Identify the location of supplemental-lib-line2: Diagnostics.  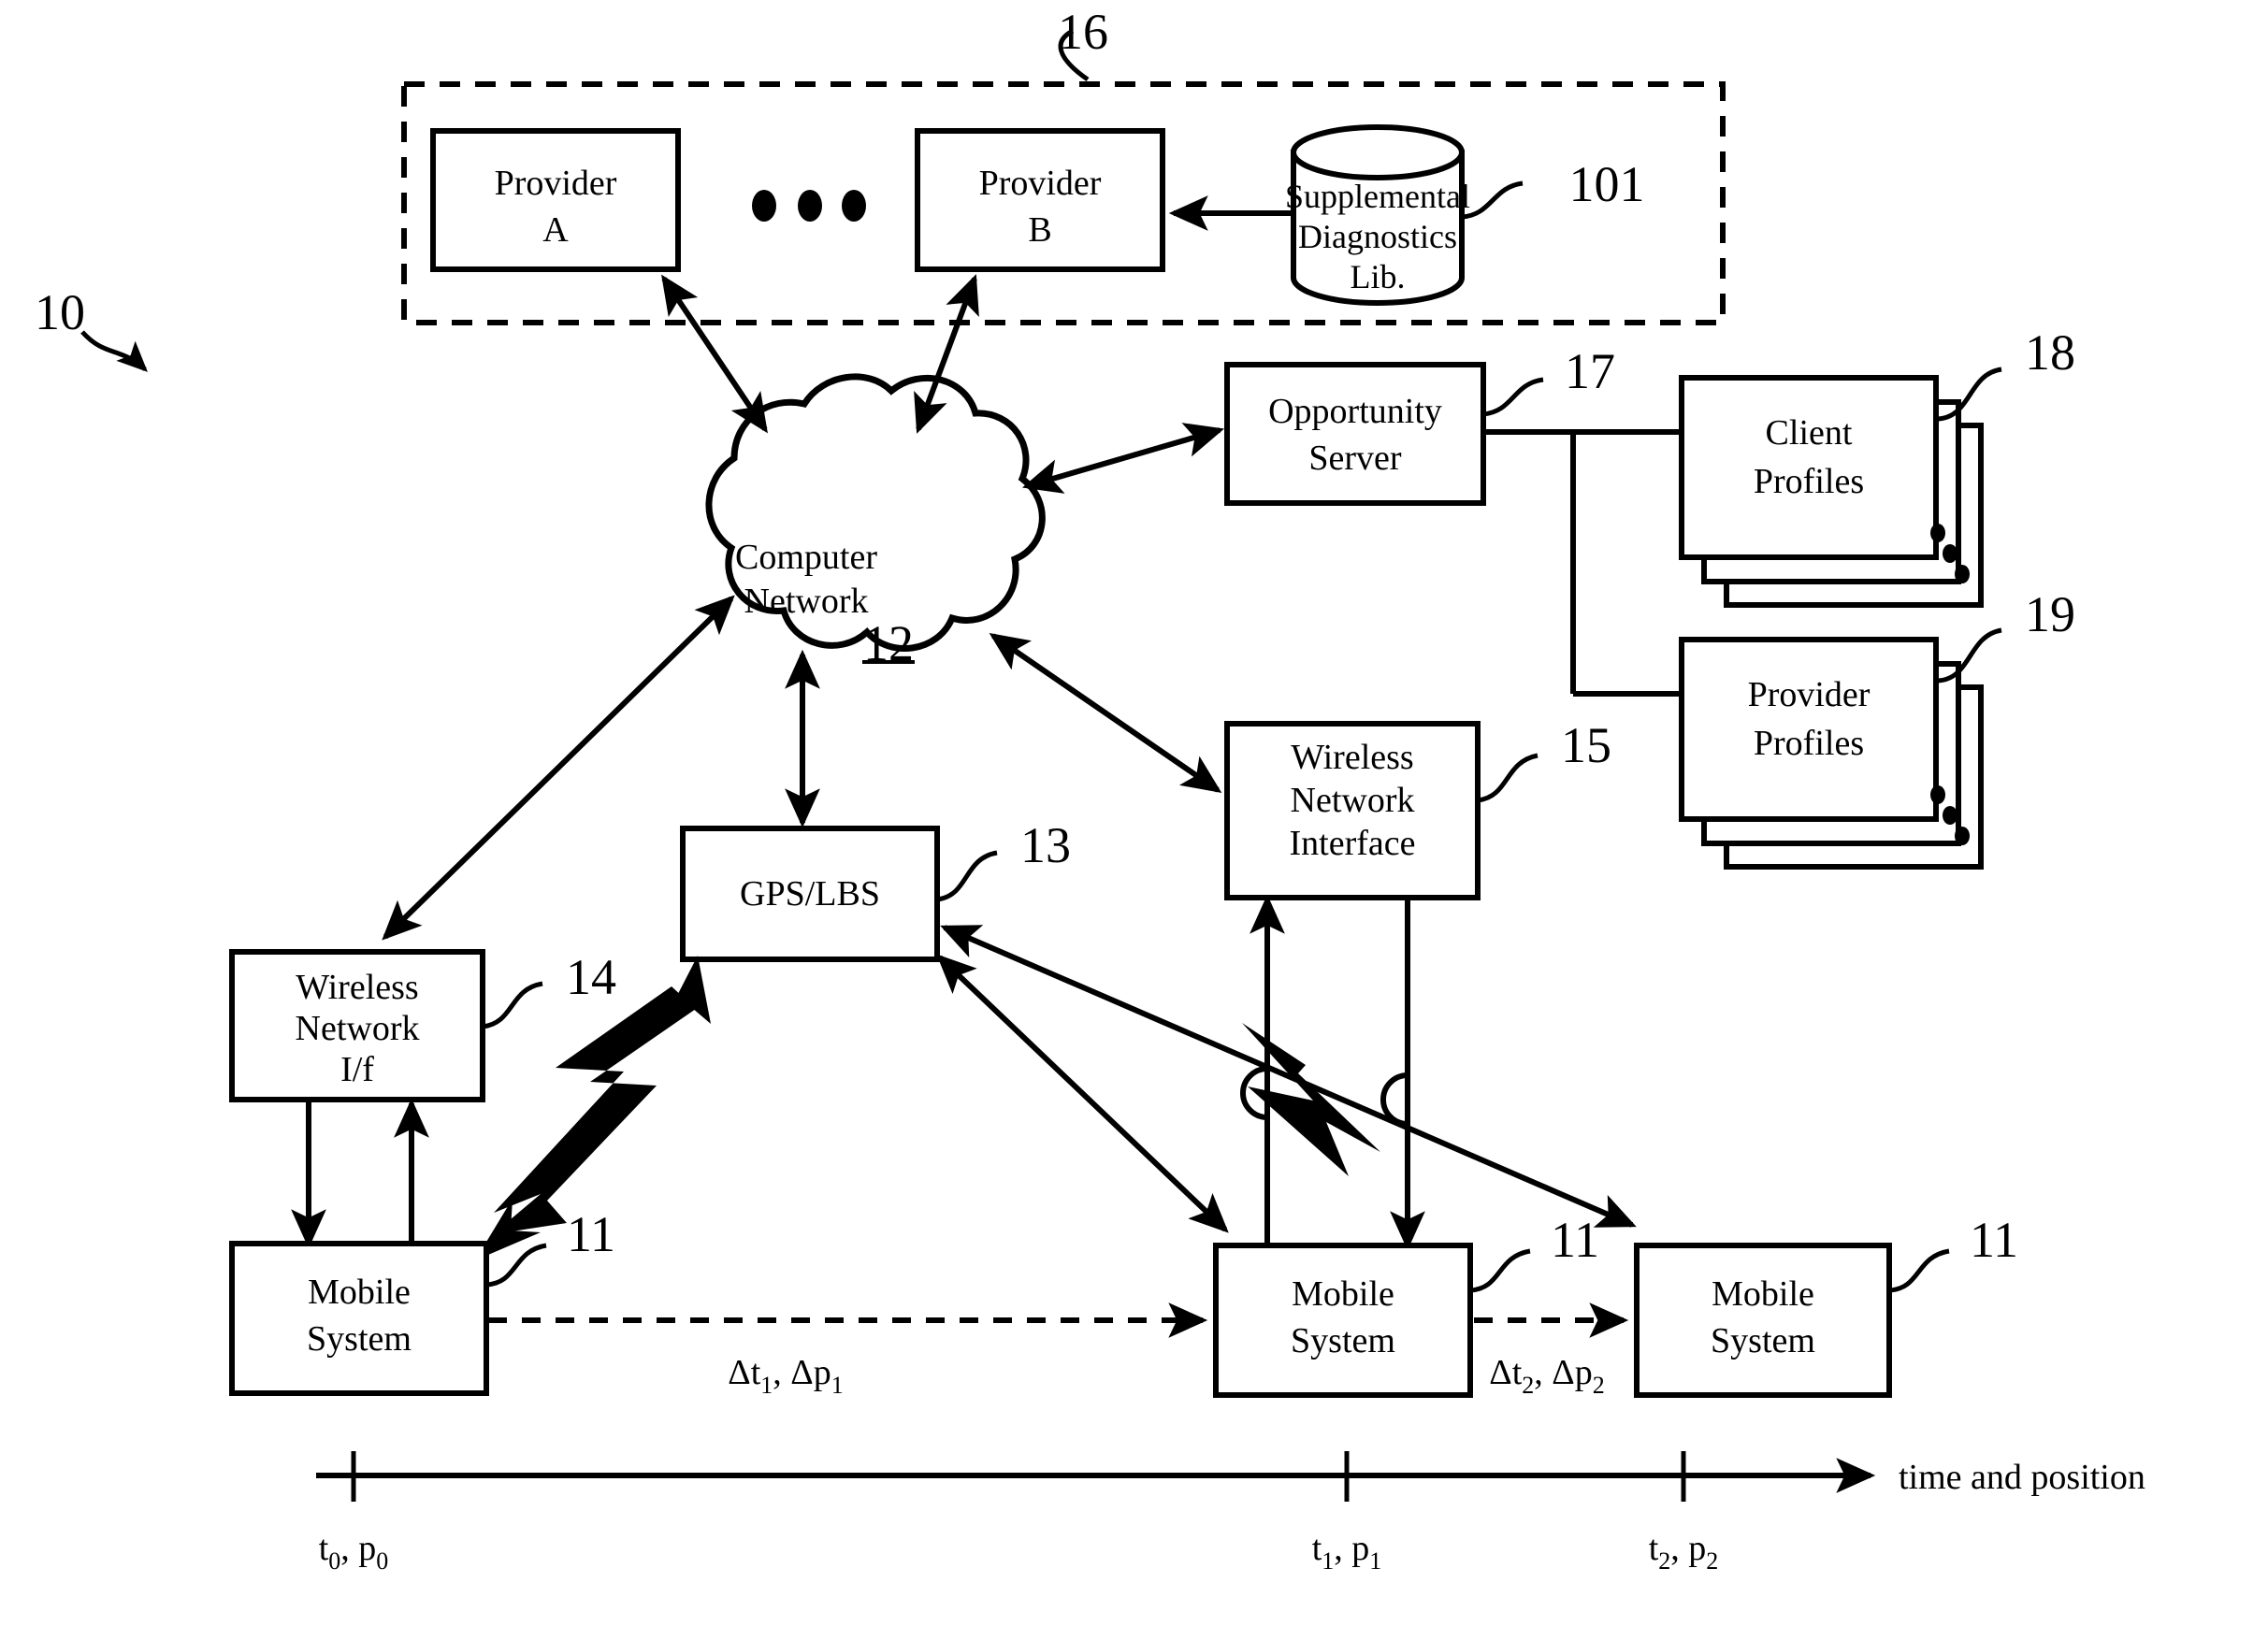
(1377, 236).